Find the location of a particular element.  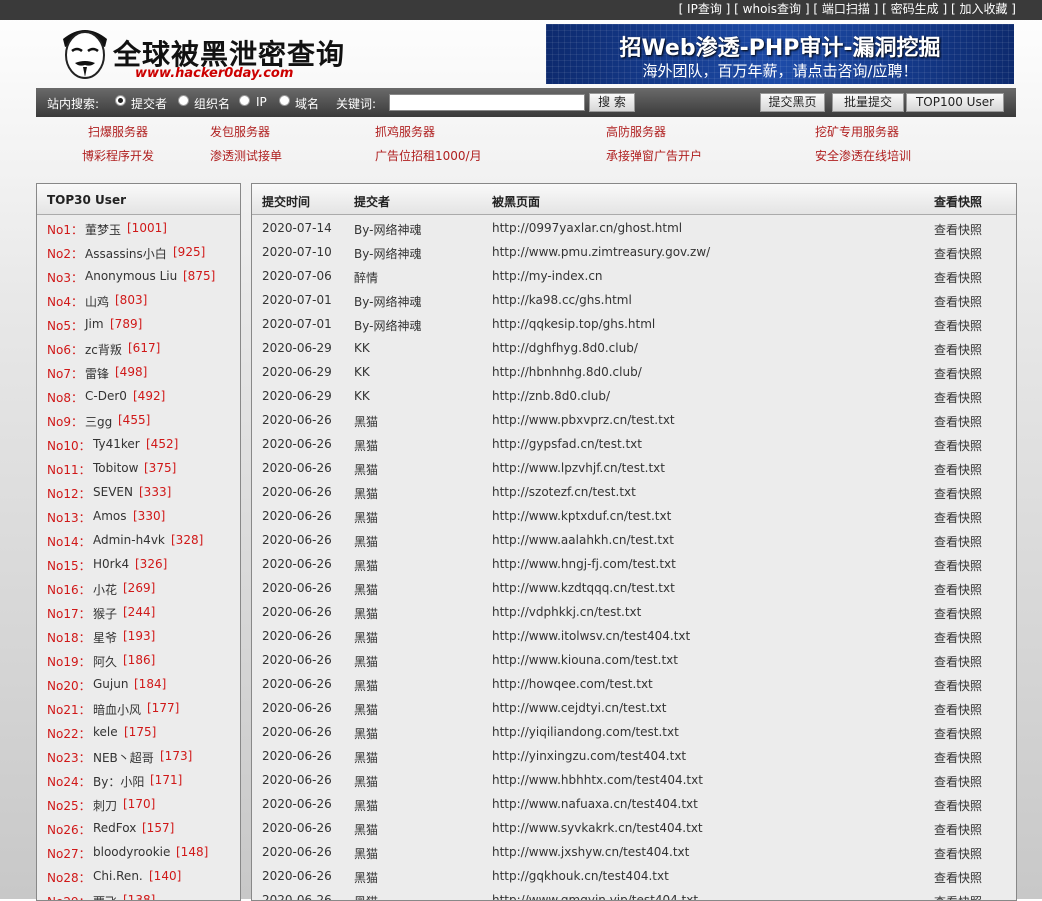

user-name: SEVEN is located at coordinates (113, 492).